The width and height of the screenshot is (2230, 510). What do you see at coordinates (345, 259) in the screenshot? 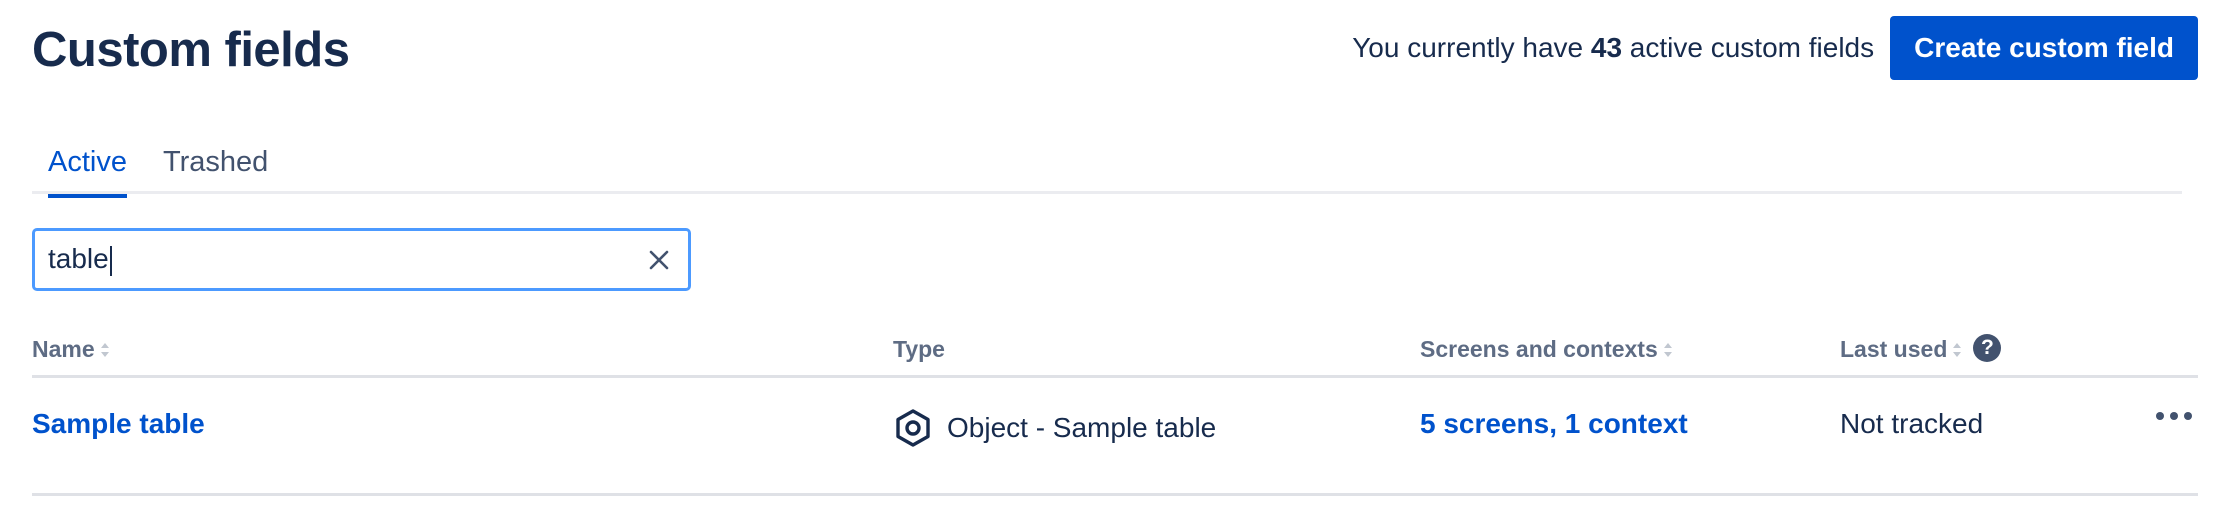
I see `search-input-value: table` at bounding box center [345, 259].